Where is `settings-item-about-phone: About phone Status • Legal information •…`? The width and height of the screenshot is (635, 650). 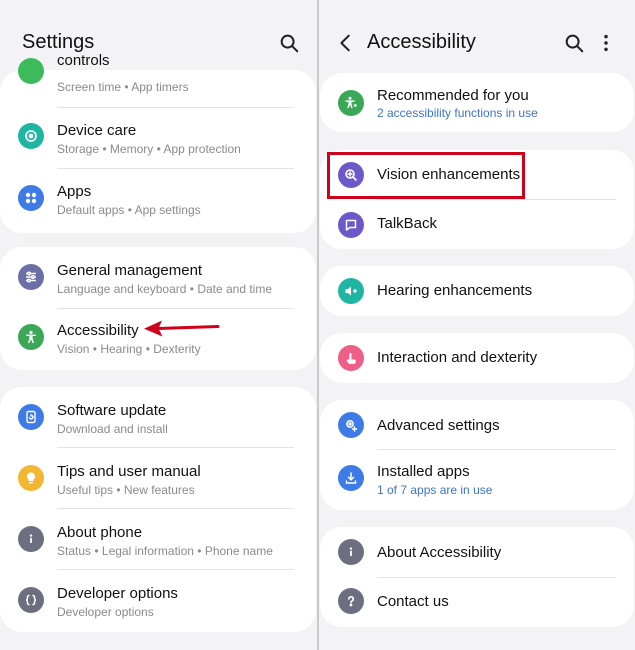
settings-item-about-phone: About phone Status • Legal information •… is located at coordinates (158, 539).